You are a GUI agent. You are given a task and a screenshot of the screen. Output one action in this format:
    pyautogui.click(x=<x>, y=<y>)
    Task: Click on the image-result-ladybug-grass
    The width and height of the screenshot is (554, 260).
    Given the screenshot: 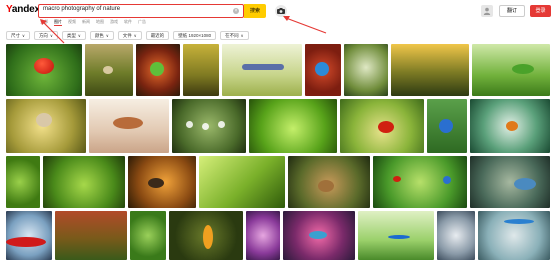 What is the action you would take?
    pyautogui.click(x=420, y=182)
    